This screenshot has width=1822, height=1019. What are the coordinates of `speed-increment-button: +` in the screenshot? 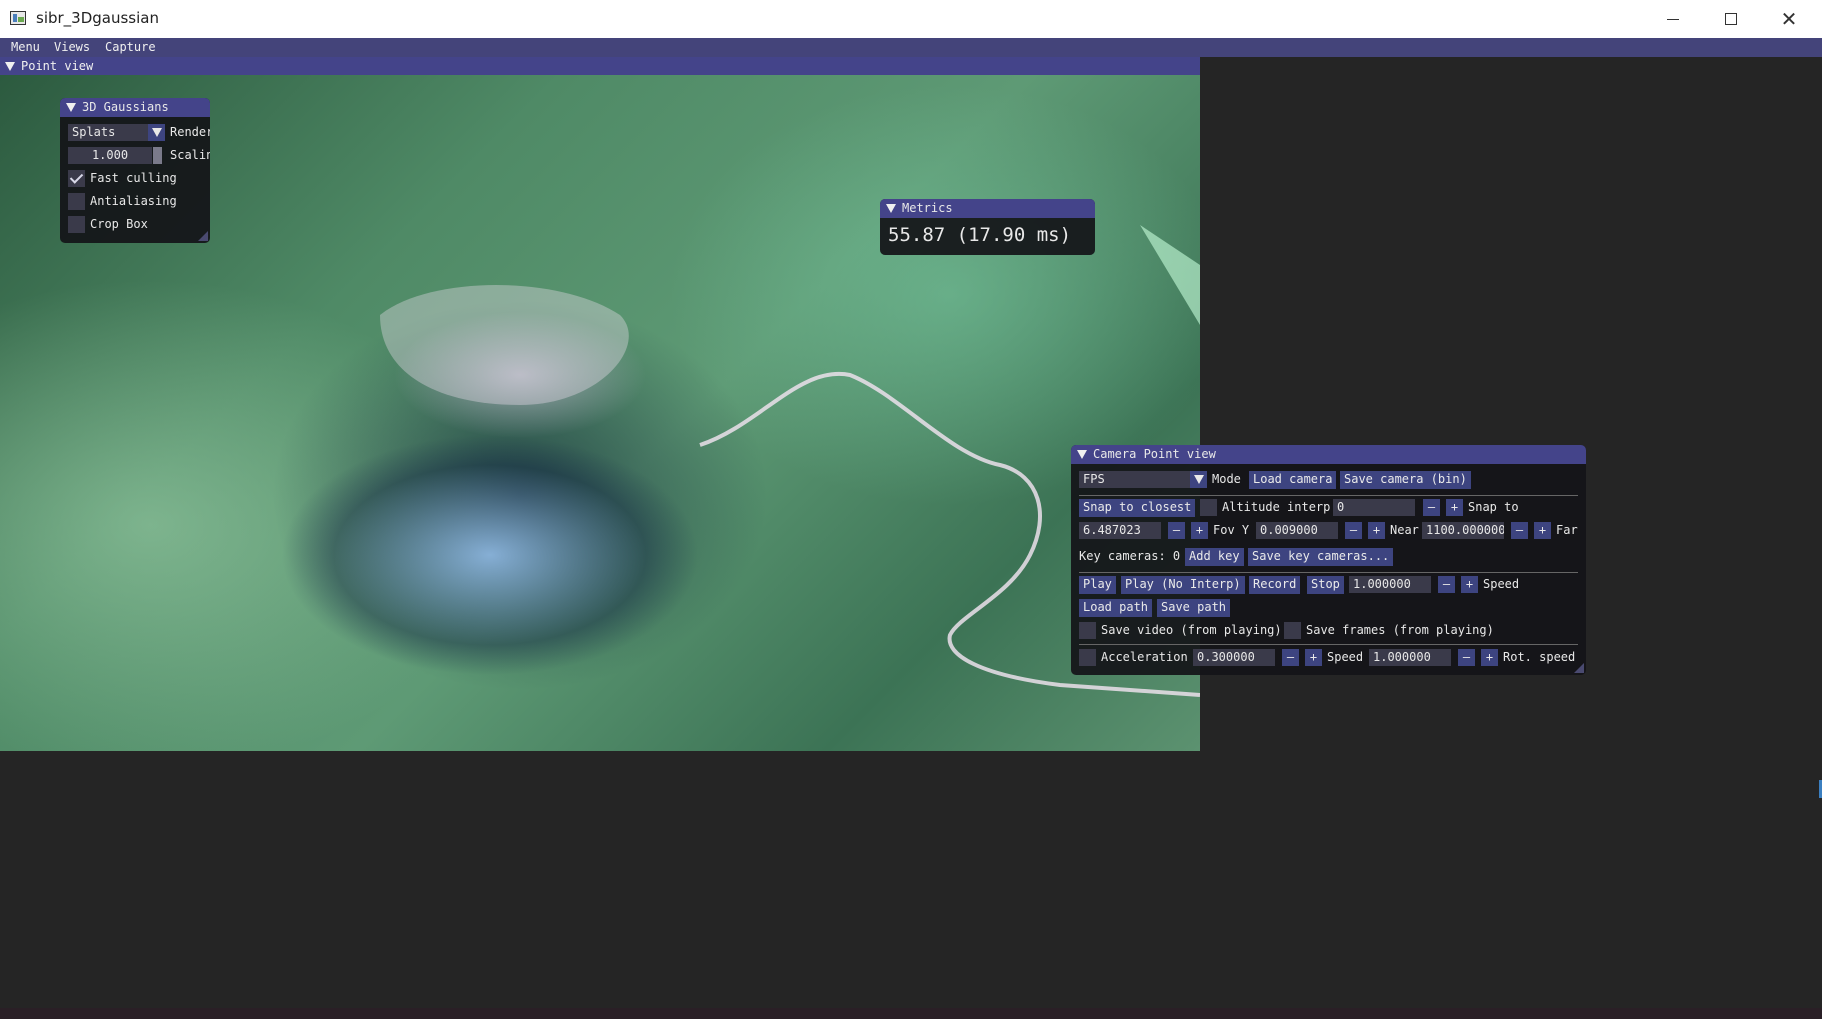 It's located at (1469, 584).